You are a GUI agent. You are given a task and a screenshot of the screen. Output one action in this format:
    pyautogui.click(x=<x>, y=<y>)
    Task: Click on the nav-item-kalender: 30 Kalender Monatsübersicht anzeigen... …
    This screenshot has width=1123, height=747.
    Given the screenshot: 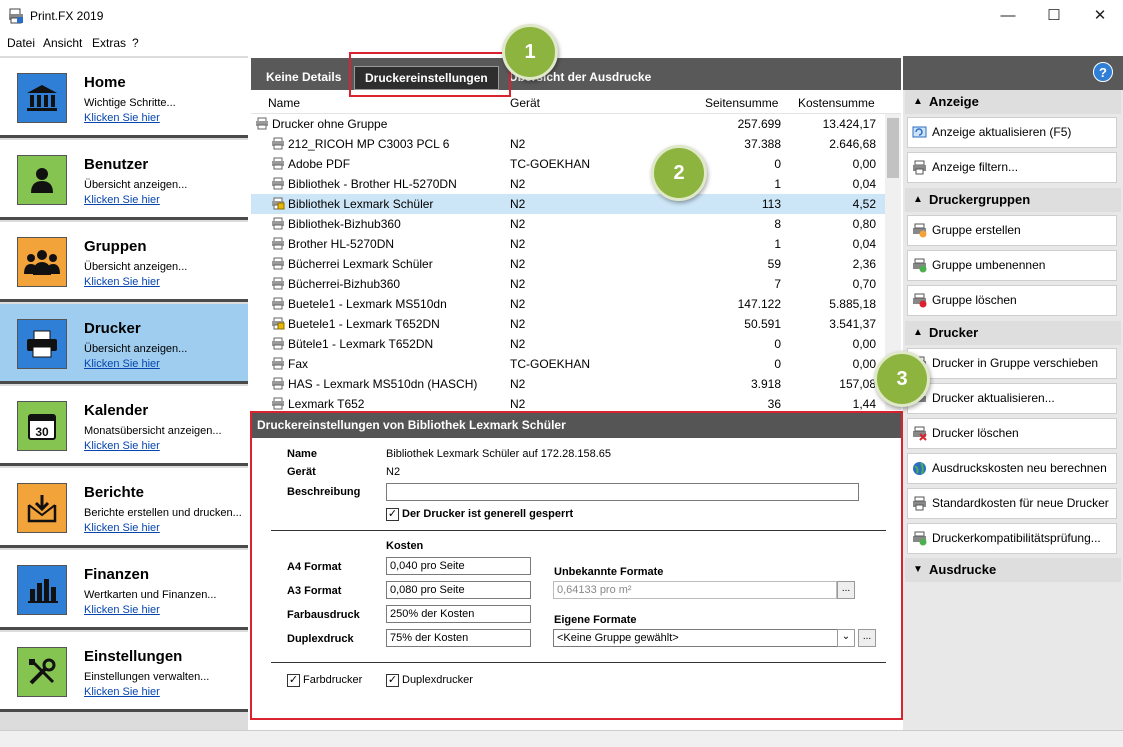 What is the action you would take?
    pyautogui.click(x=124, y=426)
    